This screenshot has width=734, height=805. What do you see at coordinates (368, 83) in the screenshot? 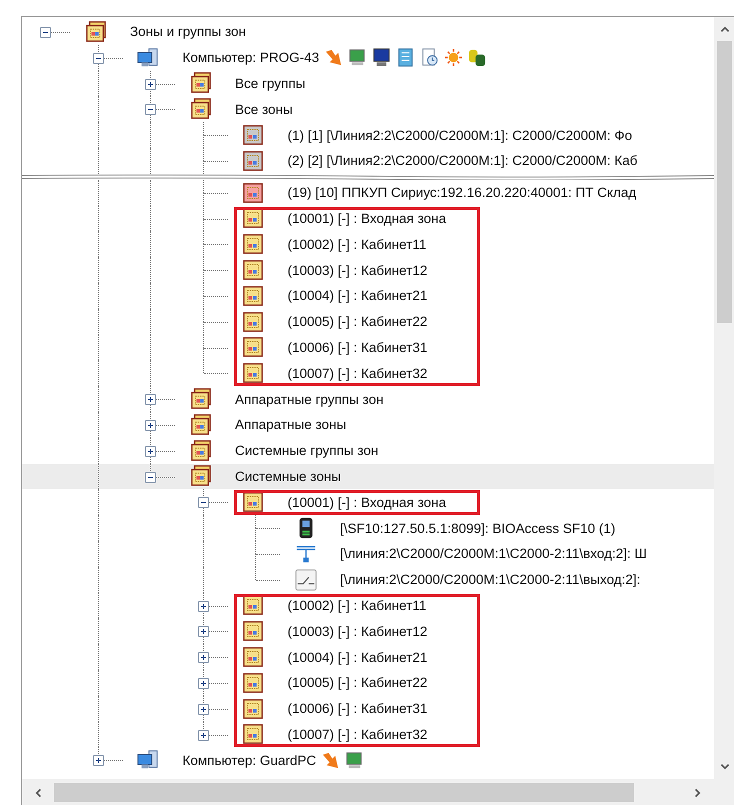
I see `tree-row: Все группы` at bounding box center [368, 83].